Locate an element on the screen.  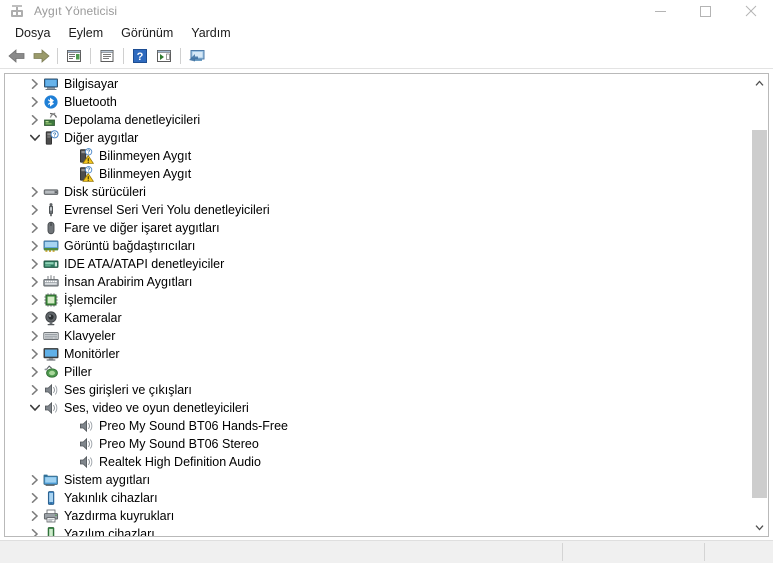
scan-hardware-changes-button is located at coordinates (164, 56).